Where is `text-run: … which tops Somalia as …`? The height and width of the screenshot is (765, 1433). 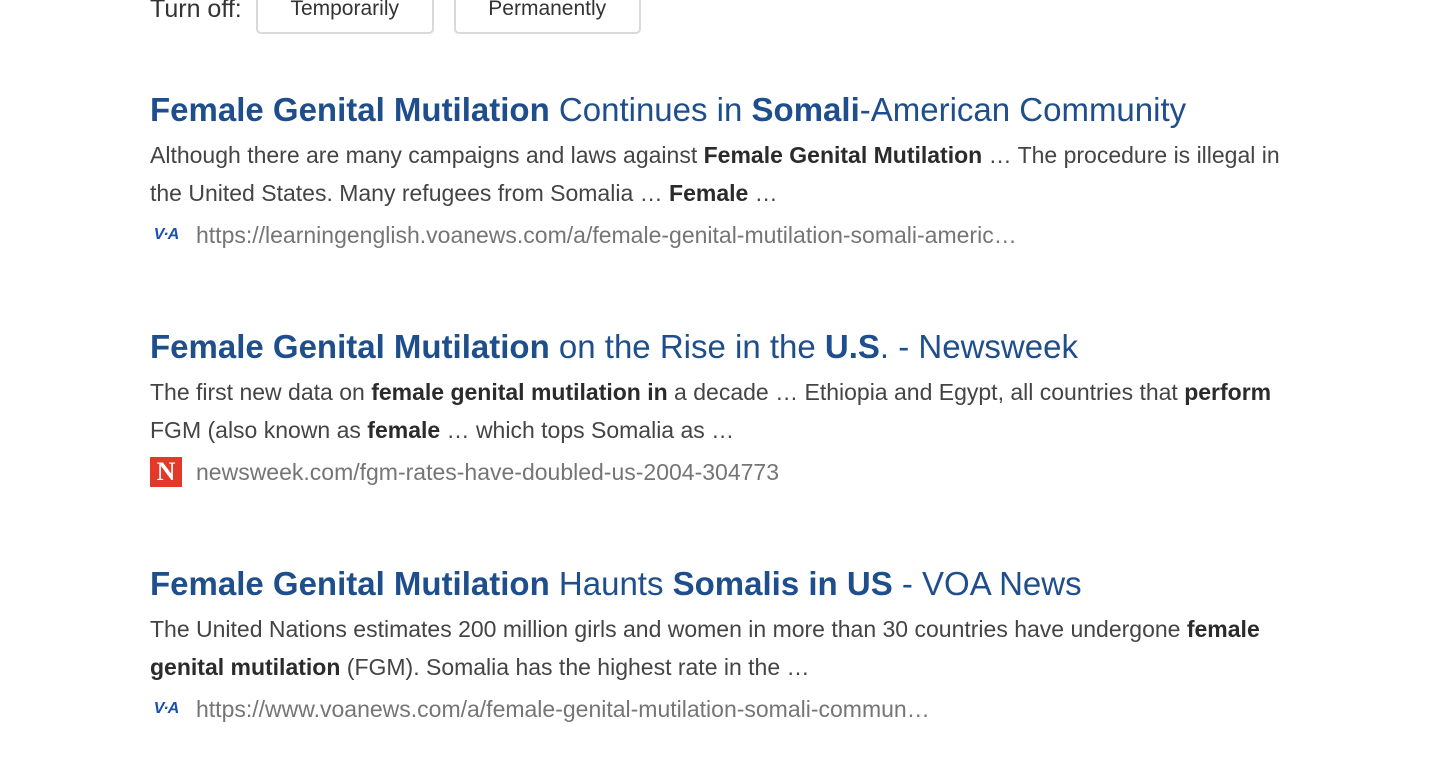
text-run: … which tops Somalia as … is located at coordinates (587, 430).